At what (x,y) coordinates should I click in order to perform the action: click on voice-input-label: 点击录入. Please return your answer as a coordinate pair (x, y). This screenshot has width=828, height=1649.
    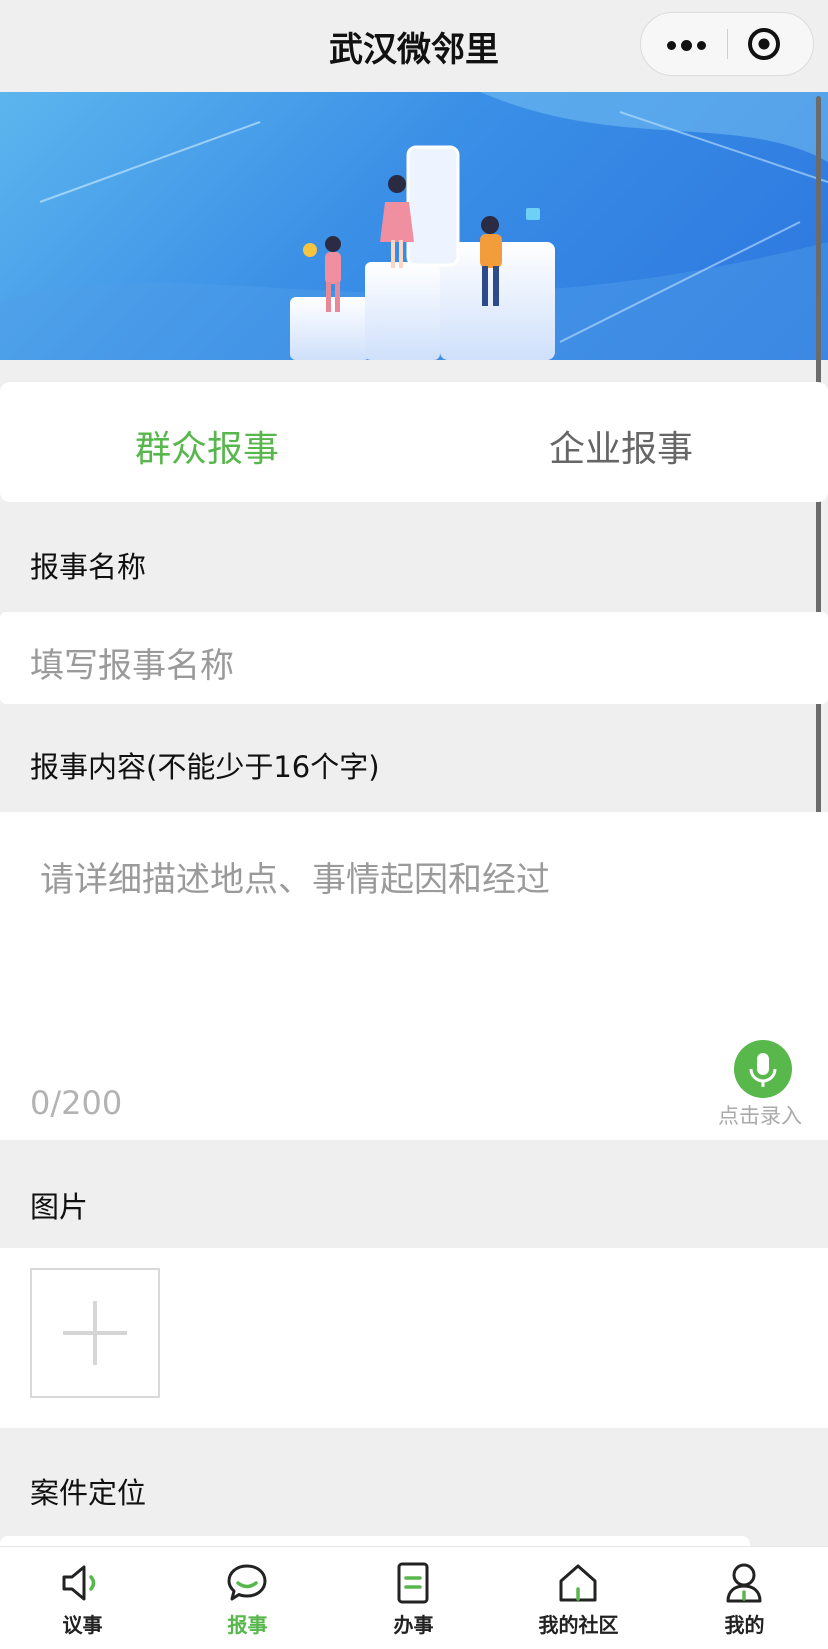
    Looking at the image, I should click on (760, 1116).